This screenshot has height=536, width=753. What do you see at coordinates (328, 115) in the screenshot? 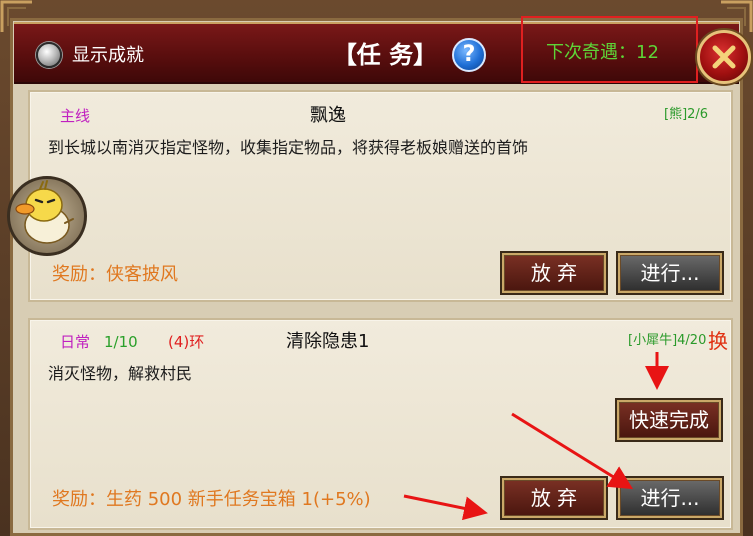
I see `quest-title: 飘逸` at bounding box center [328, 115].